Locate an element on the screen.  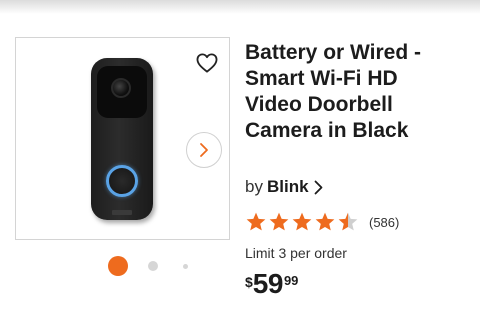
doorbell-logo is located at coordinates (122, 212).